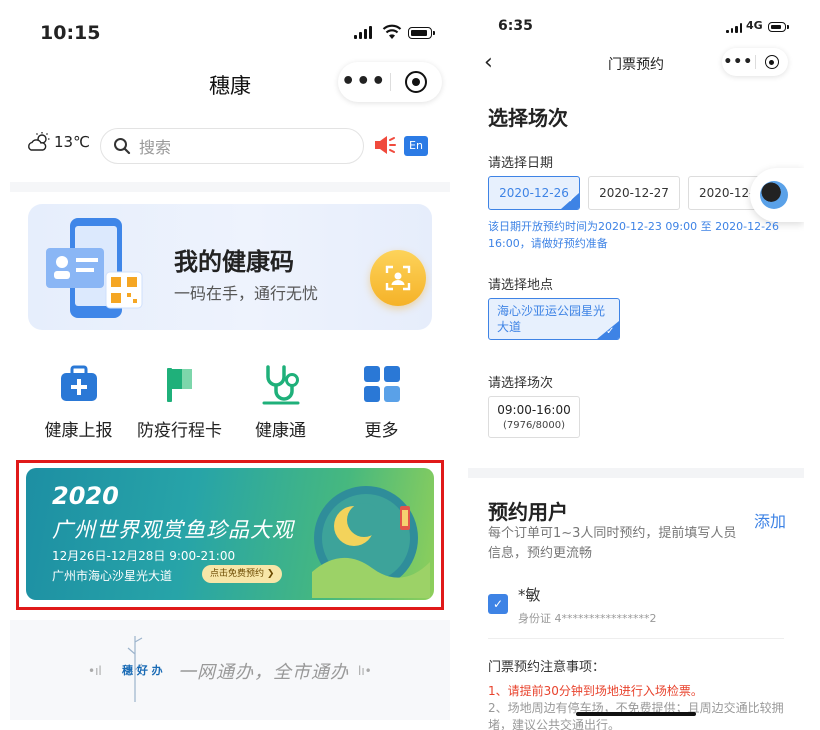  I want to click on grid-item-health-pass: 健康通, so click(280, 402).